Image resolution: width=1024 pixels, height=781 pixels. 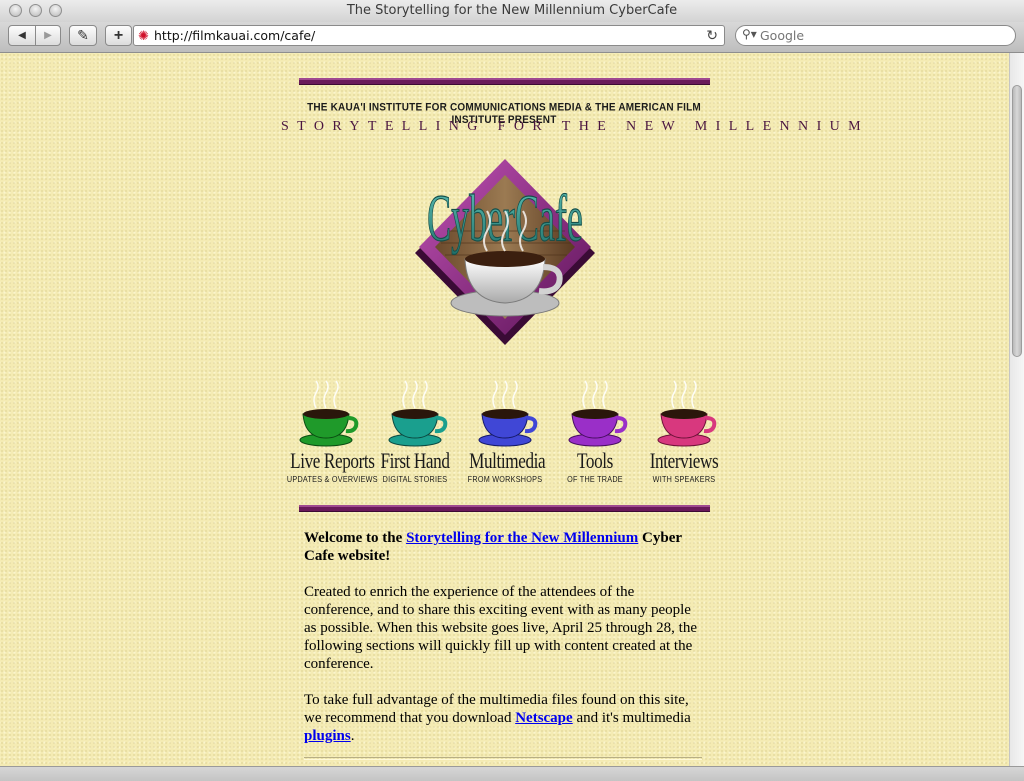 What do you see at coordinates (512, 773) in the screenshot?
I see `status-bar` at bounding box center [512, 773].